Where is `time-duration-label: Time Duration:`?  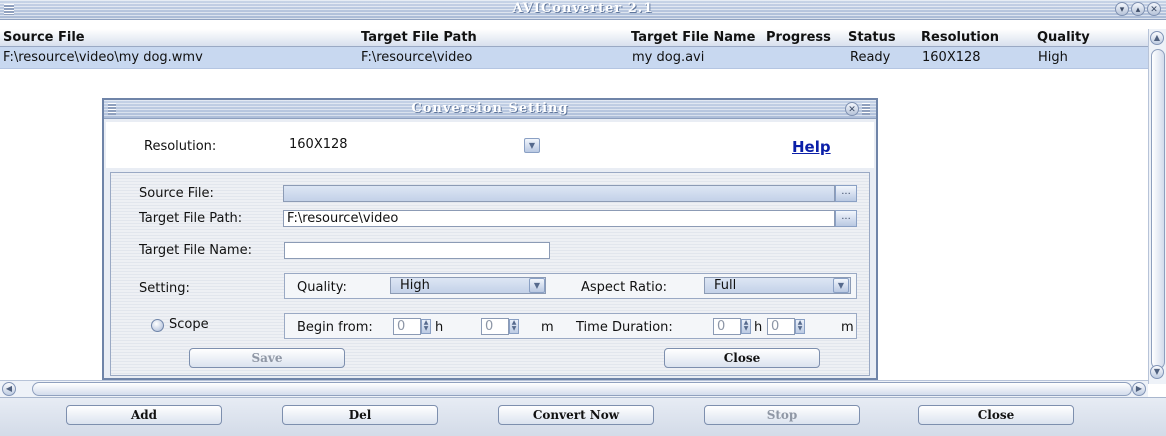 time-duration-label: Time Duration: is located at coordinates (624, 327).